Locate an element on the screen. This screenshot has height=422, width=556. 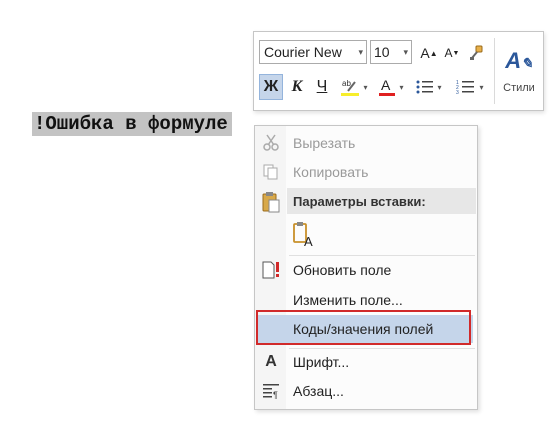
grow-font-icon: A is located at coordinates (425, 53).